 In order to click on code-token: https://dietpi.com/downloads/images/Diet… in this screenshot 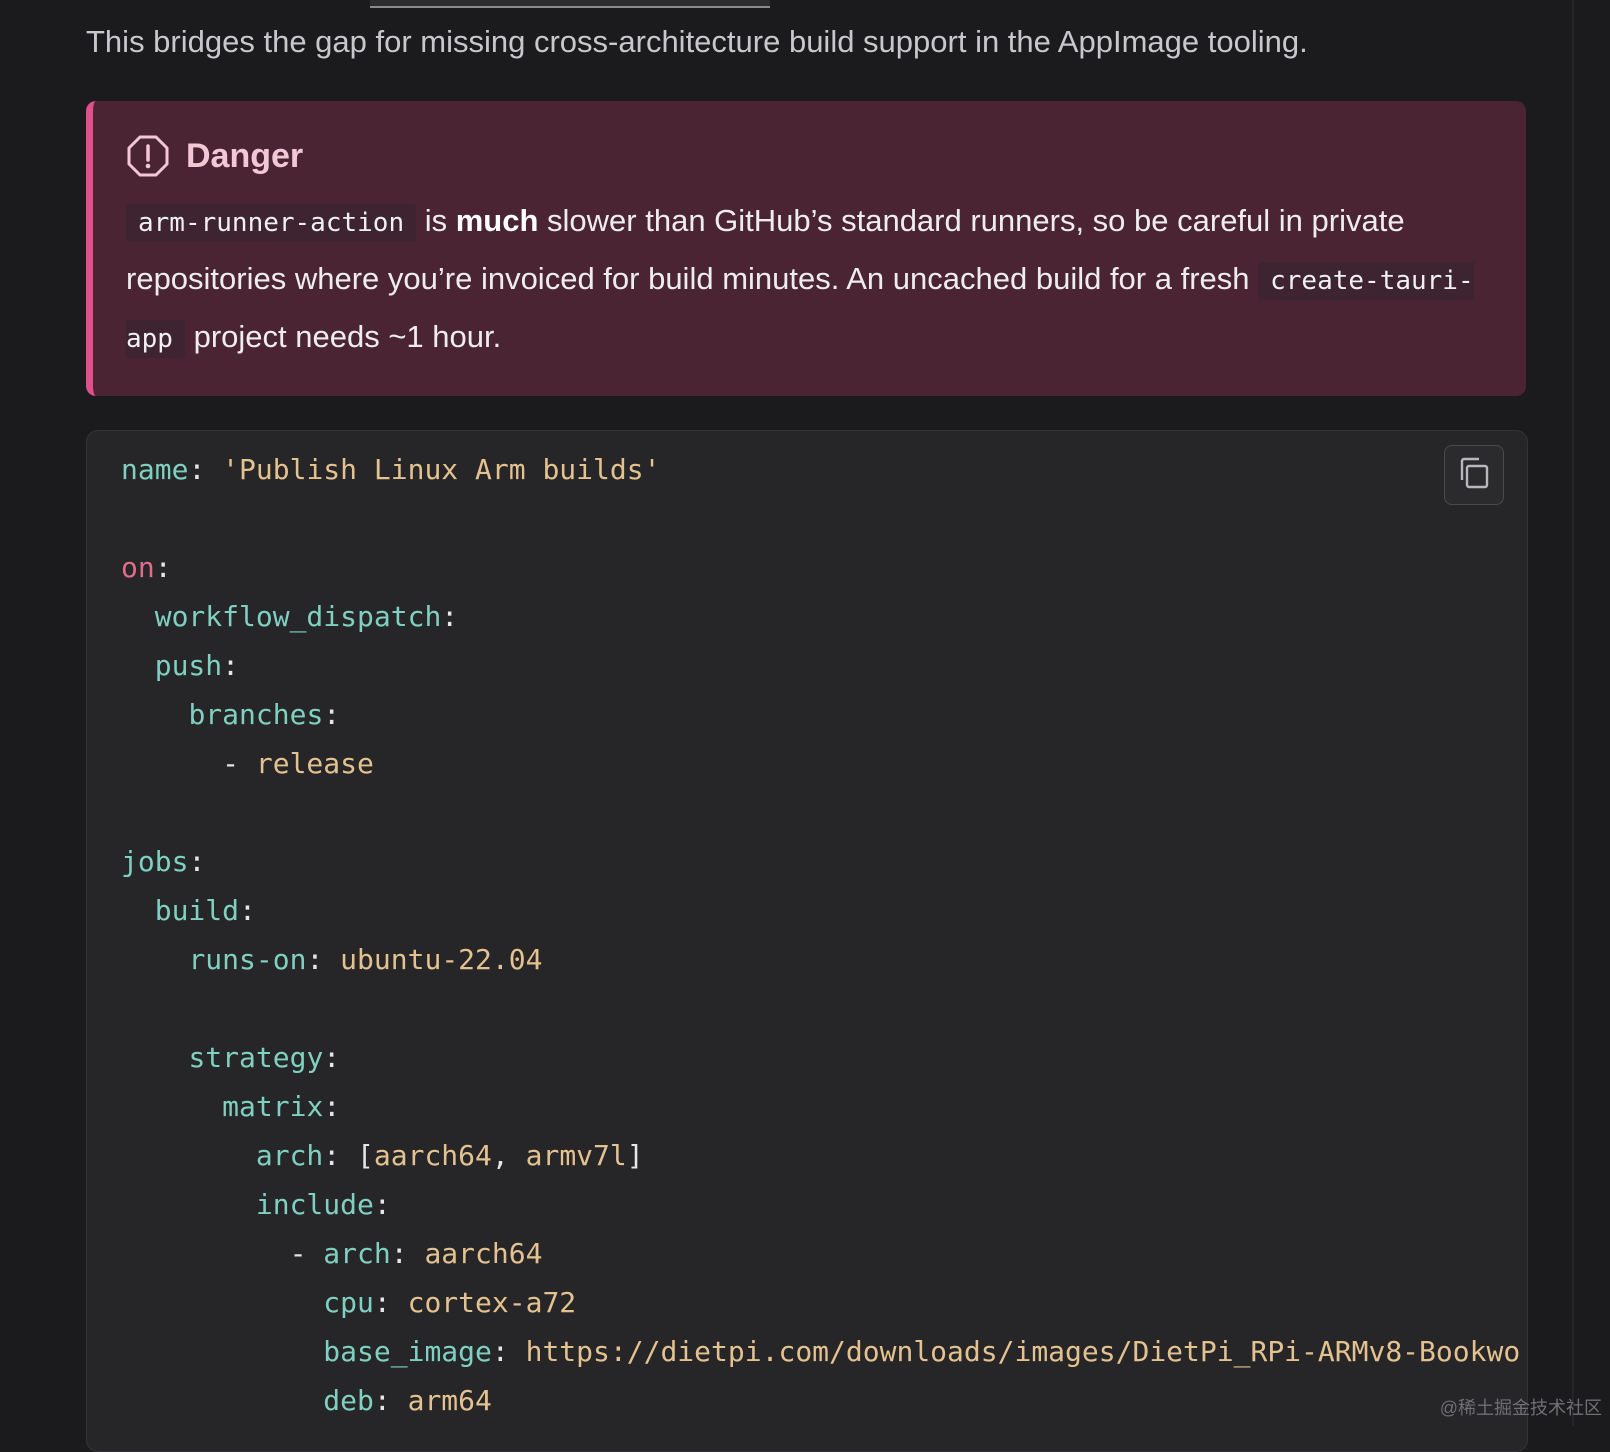, I will do `click(1023, 1351)`.